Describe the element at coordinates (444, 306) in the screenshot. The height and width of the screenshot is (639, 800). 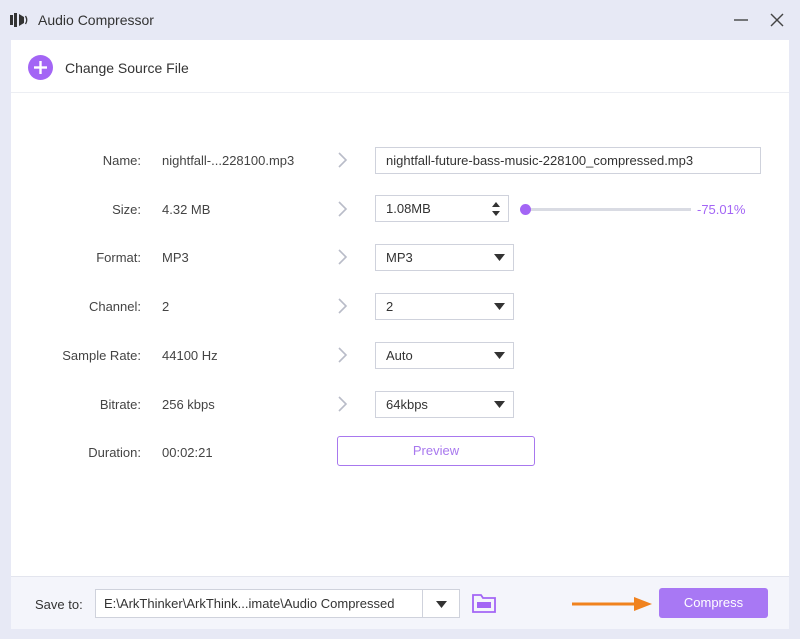
I see `channel-select: 2` at that location.